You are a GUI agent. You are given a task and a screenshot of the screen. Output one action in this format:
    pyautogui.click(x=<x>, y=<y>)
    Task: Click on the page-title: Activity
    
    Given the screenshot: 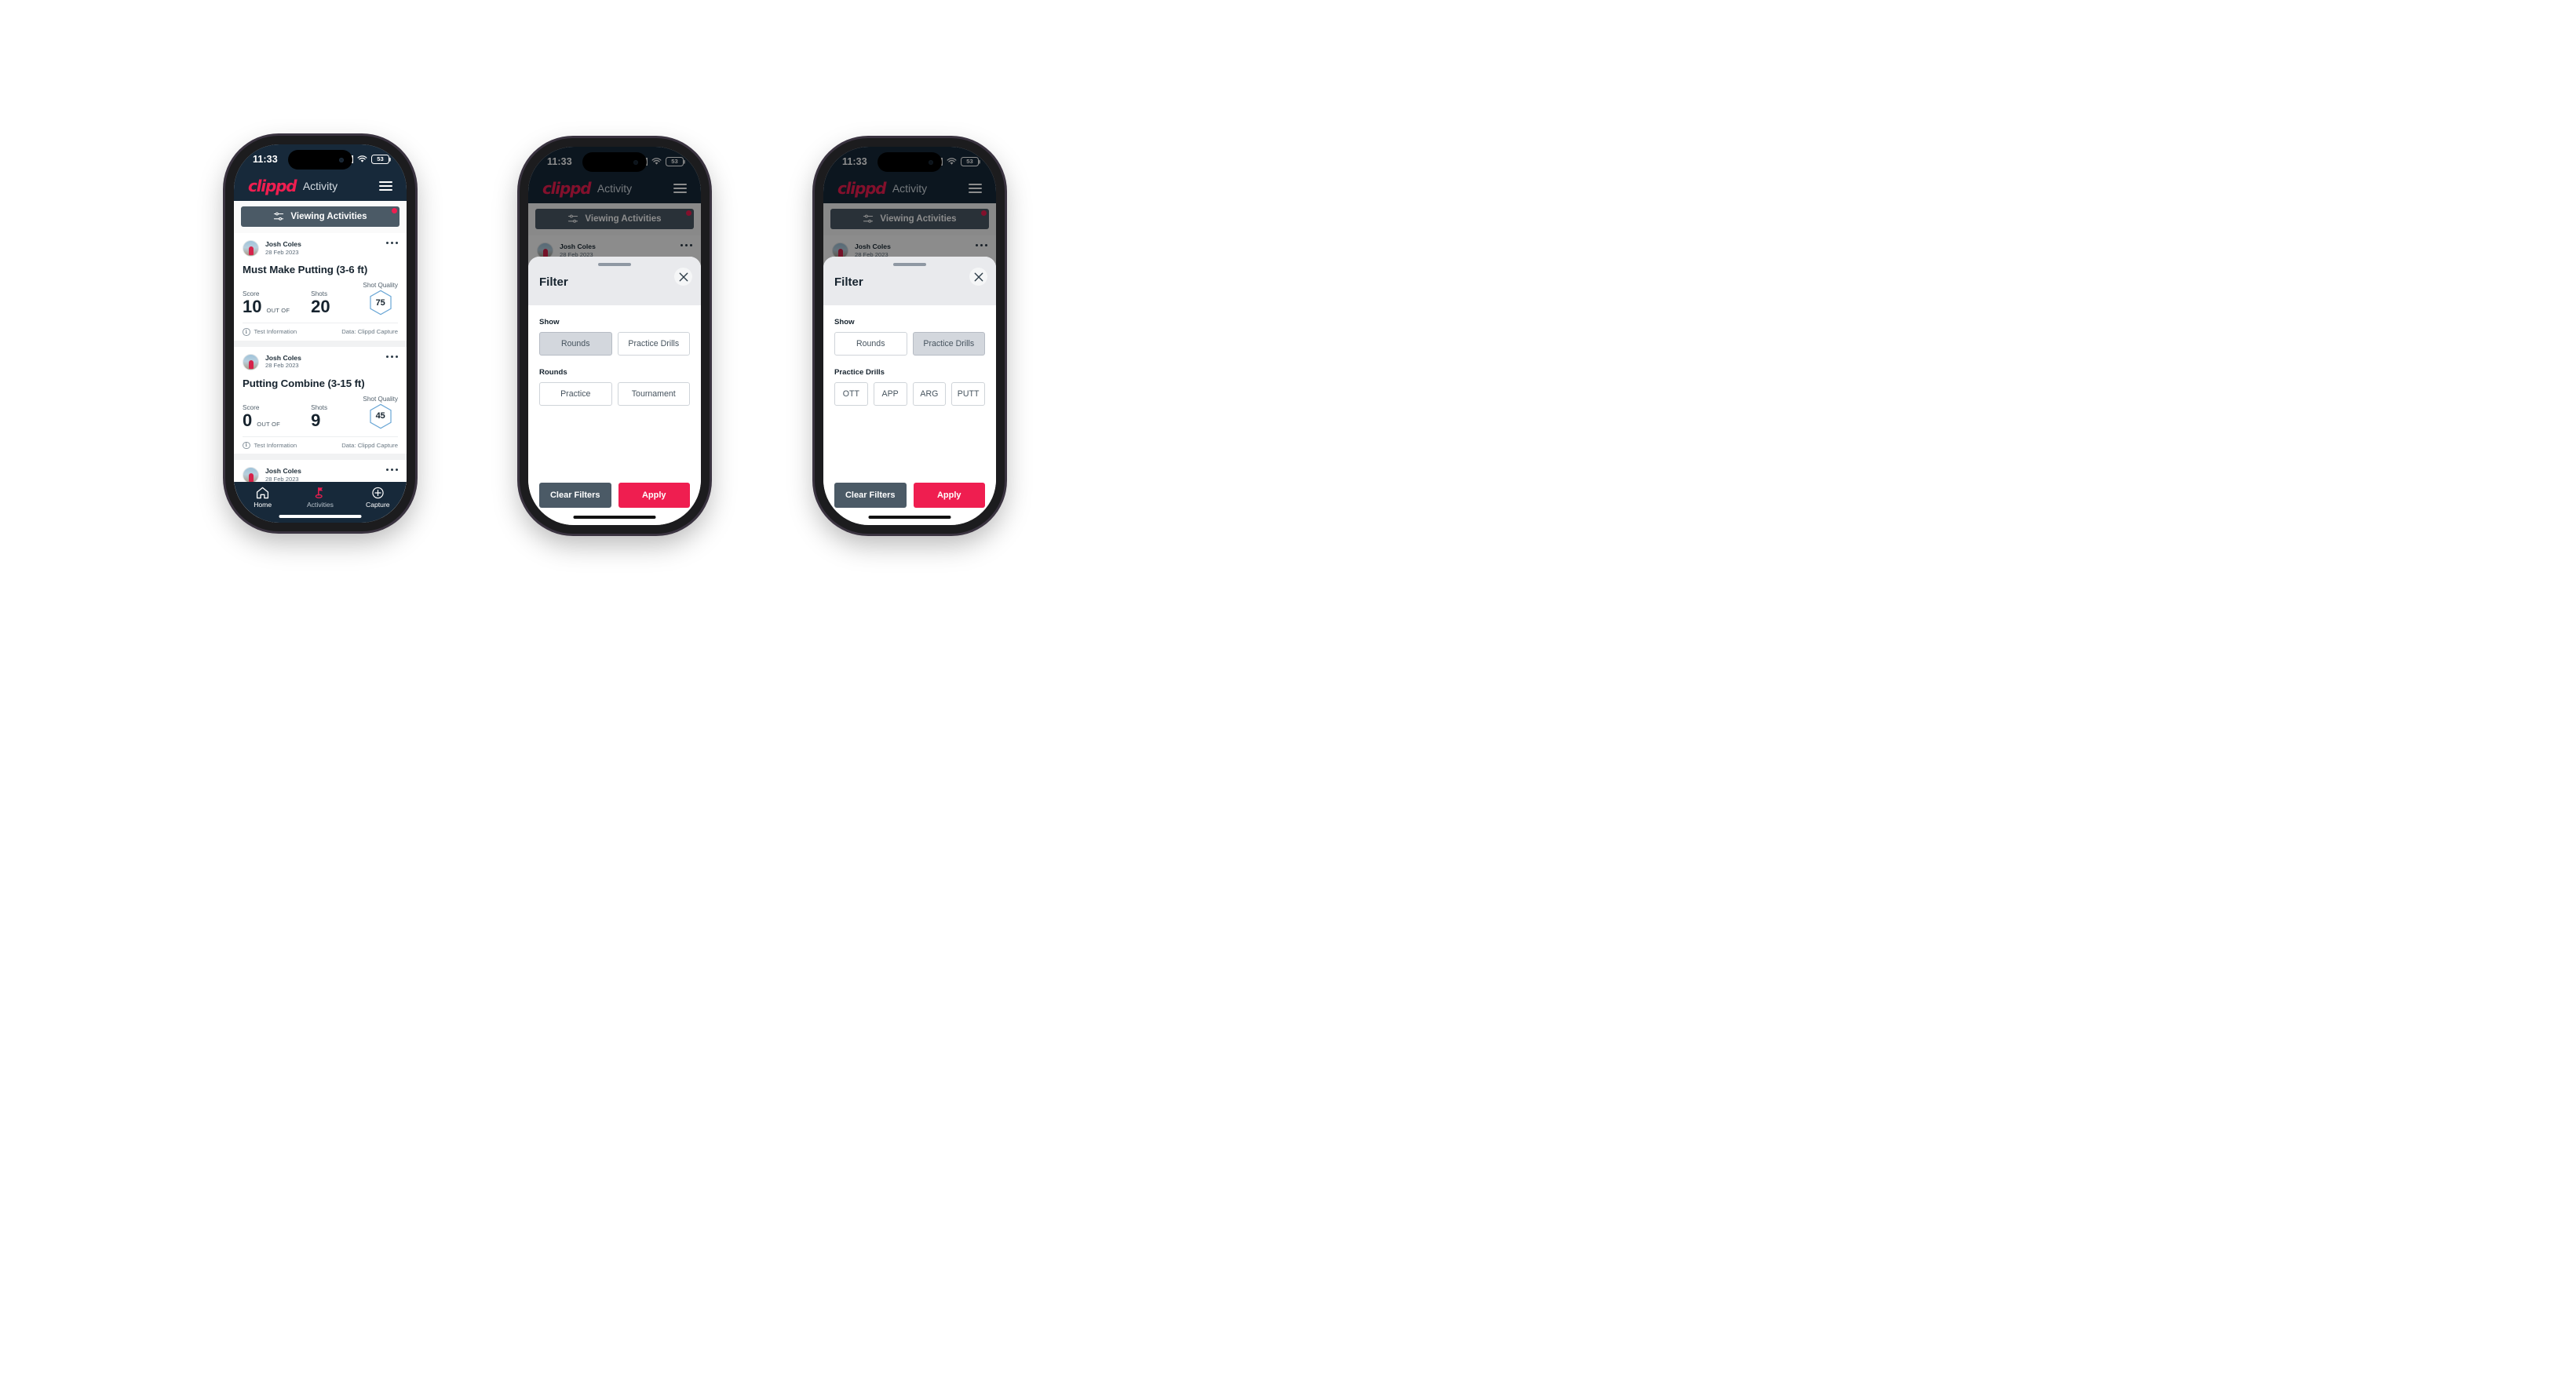 What is the action you would take?
    pyautogui.click(x=320, y=186)
    